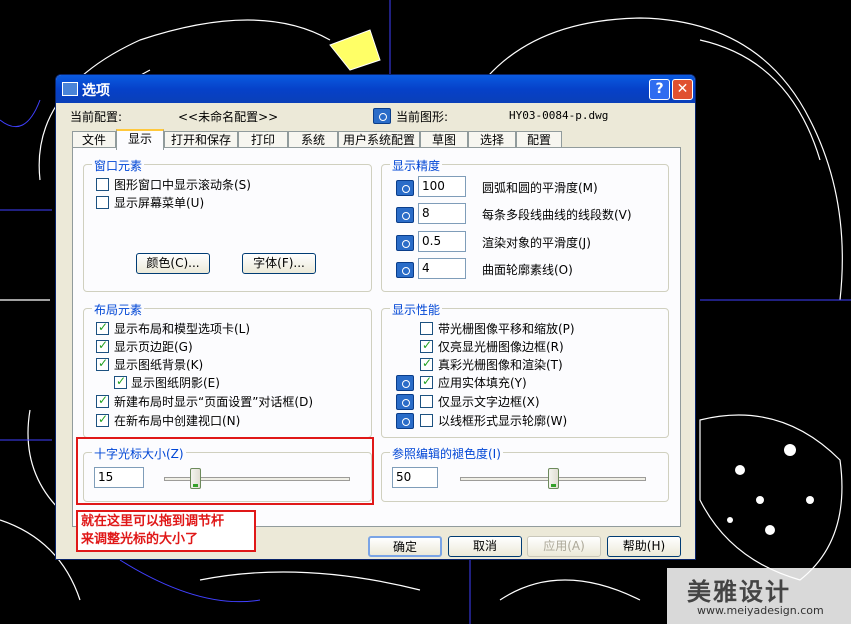 This screenshot has height=624, width=851. I want to click on current-profile-value: <<未命名配置>>, so click(228, 117).